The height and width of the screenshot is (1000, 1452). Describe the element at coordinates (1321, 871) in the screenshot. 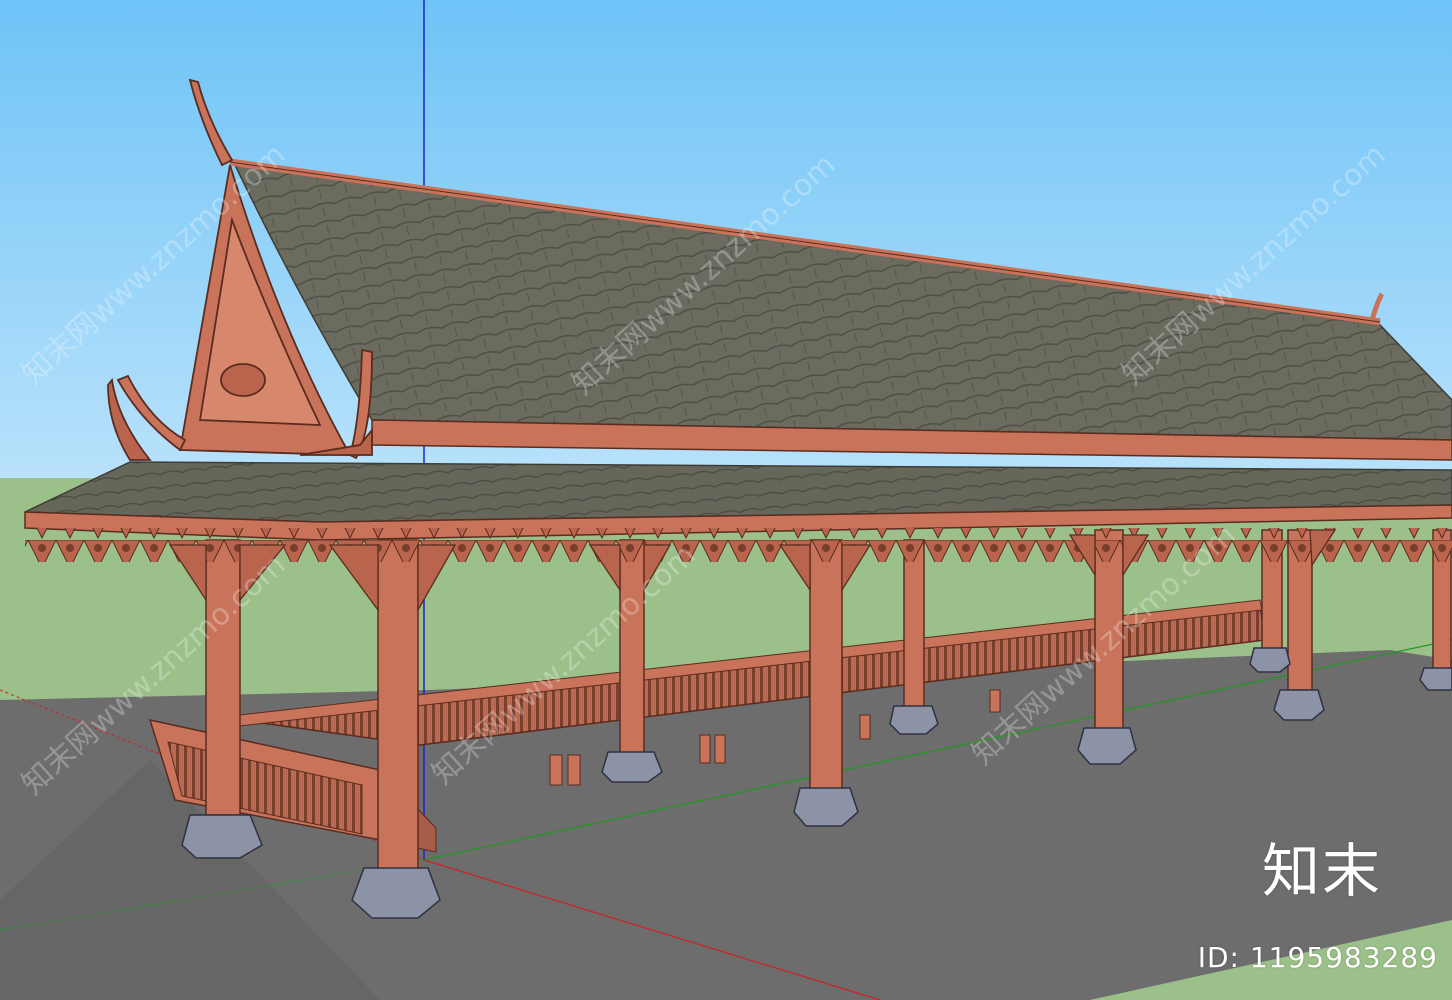

I see `watermark-logo: 知末` at that location.